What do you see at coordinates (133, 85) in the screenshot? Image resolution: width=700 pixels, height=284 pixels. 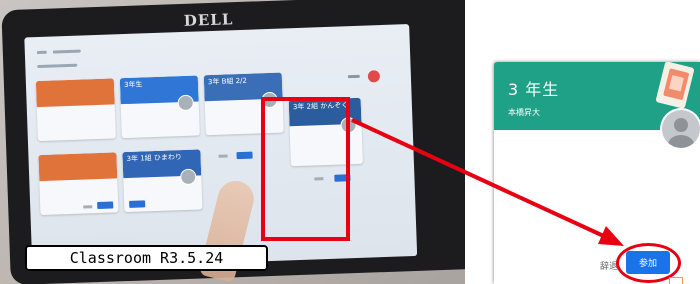 I see `class-card-title: 3年生` at bounding box center [133, 85].